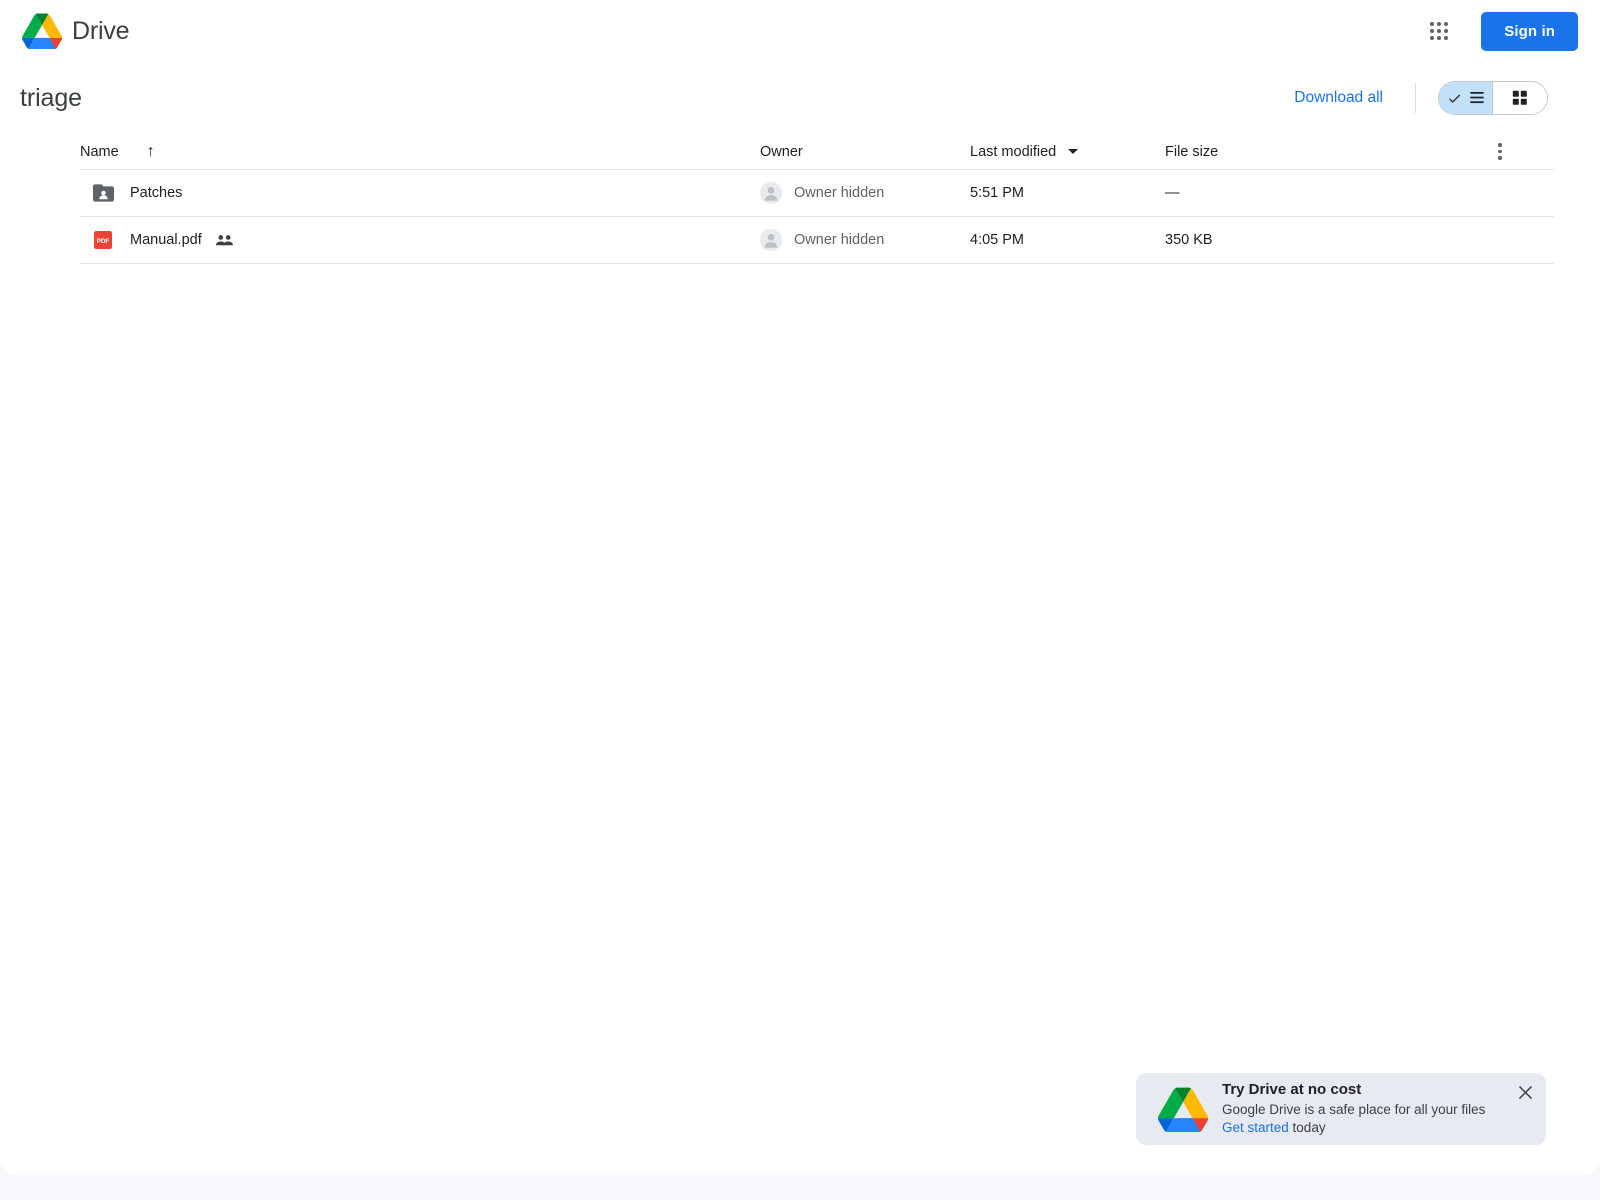 This screenshot has height=1200, width=1600. I want to click on column-header-owner: Owner, so click(865, 152).